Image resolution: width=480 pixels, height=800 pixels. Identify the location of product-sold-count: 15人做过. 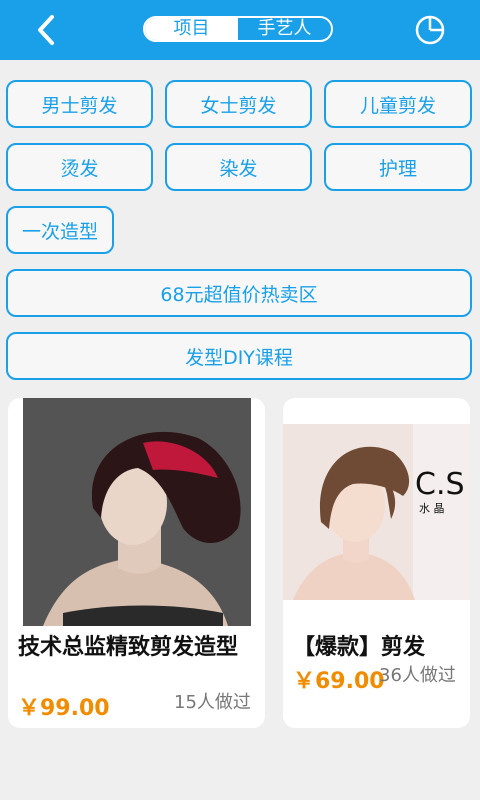
(212, 702).